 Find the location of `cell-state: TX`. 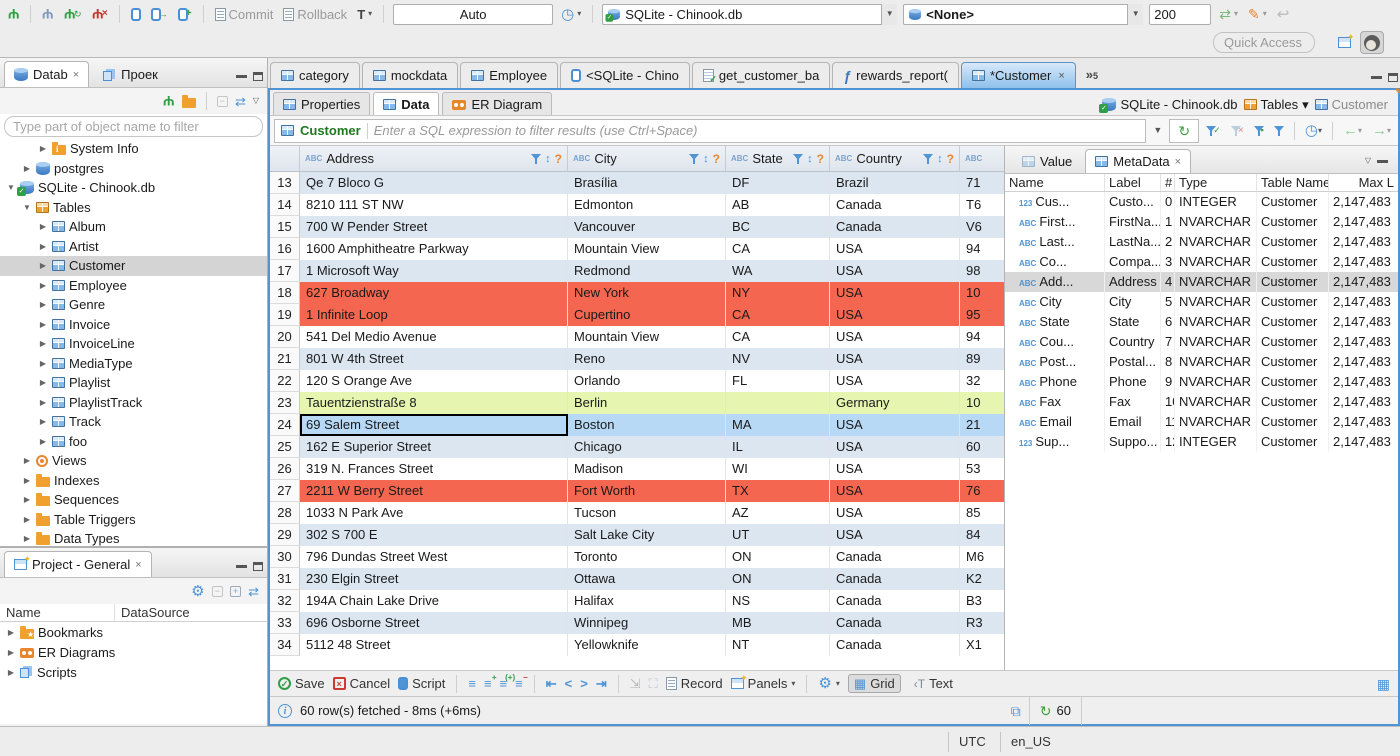

cell-state: TX is located at coordinates (778, 491).